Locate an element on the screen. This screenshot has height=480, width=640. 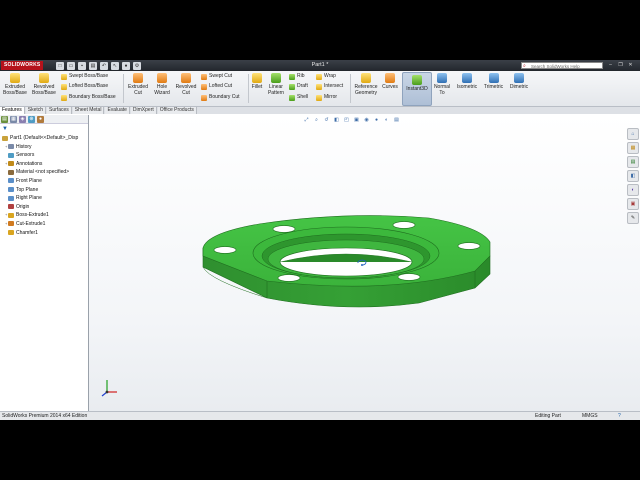
configuration-manager-tab-icon: ◈ is located at coordinates (22, 119).